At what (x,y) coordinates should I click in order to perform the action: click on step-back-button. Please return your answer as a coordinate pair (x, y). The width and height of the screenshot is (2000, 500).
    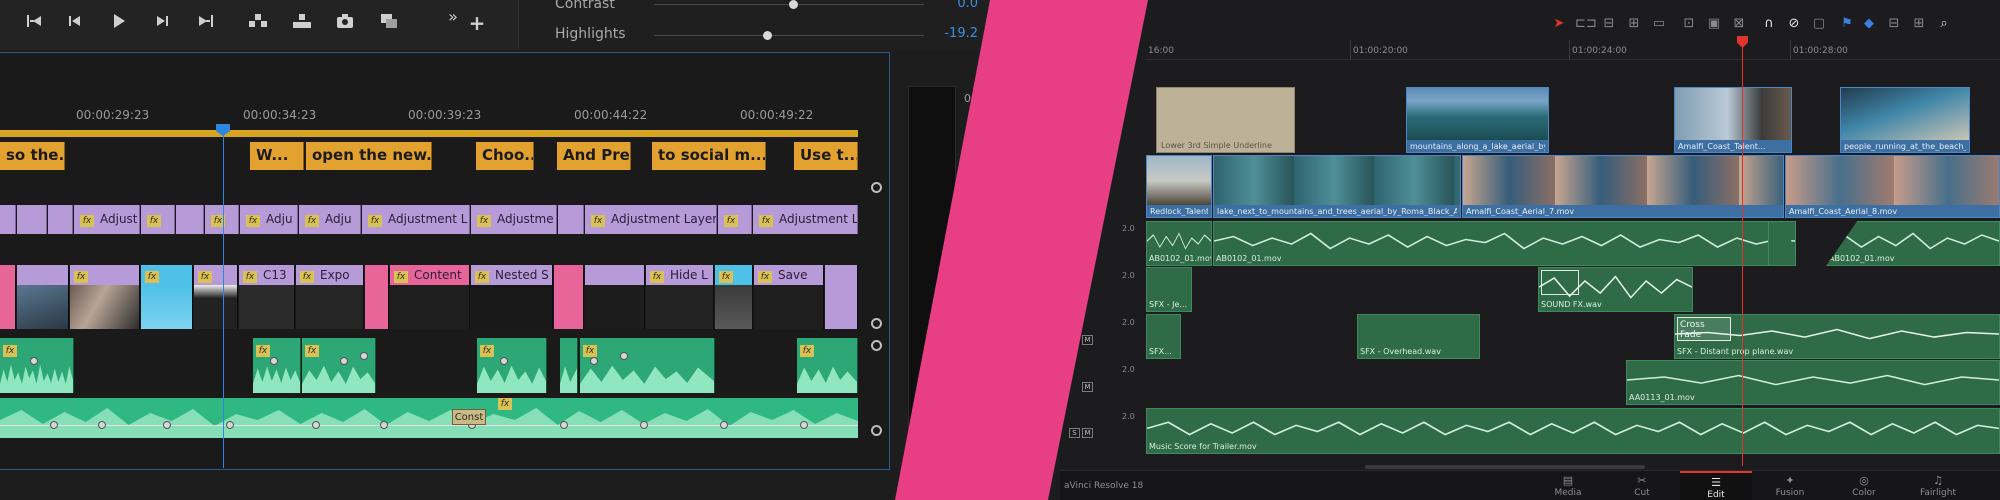
    Looking at the image, I should click on (75, 21).